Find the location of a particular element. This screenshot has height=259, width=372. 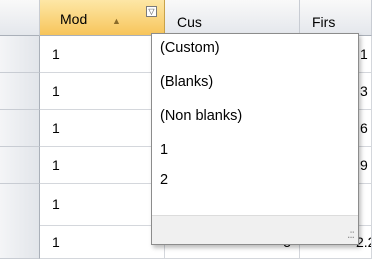

column-header-cus: Cus is located at coordinates (232, 18).